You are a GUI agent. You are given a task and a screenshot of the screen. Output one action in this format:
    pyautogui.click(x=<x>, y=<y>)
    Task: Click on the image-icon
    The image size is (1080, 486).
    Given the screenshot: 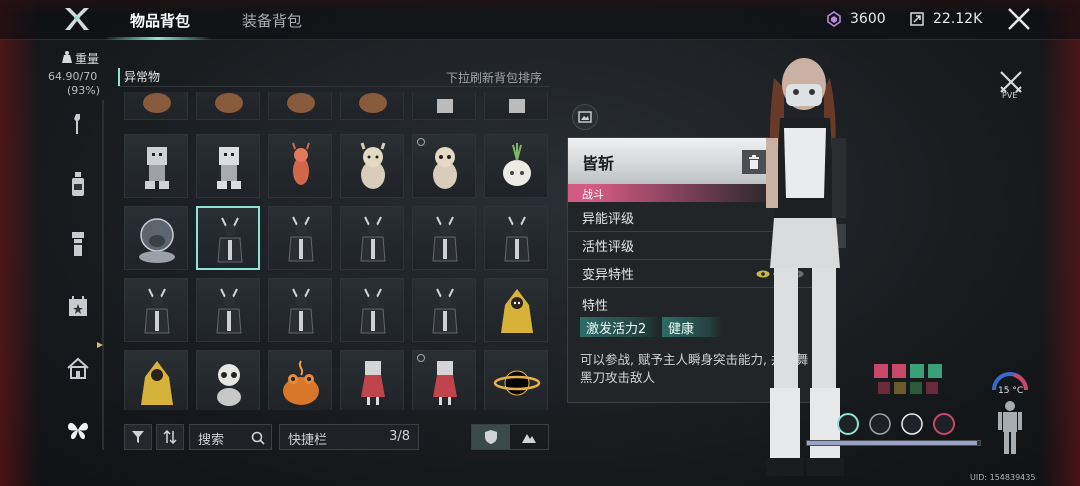 What is the action you would take?
    pyautogui.click(x=585, y=117)
    